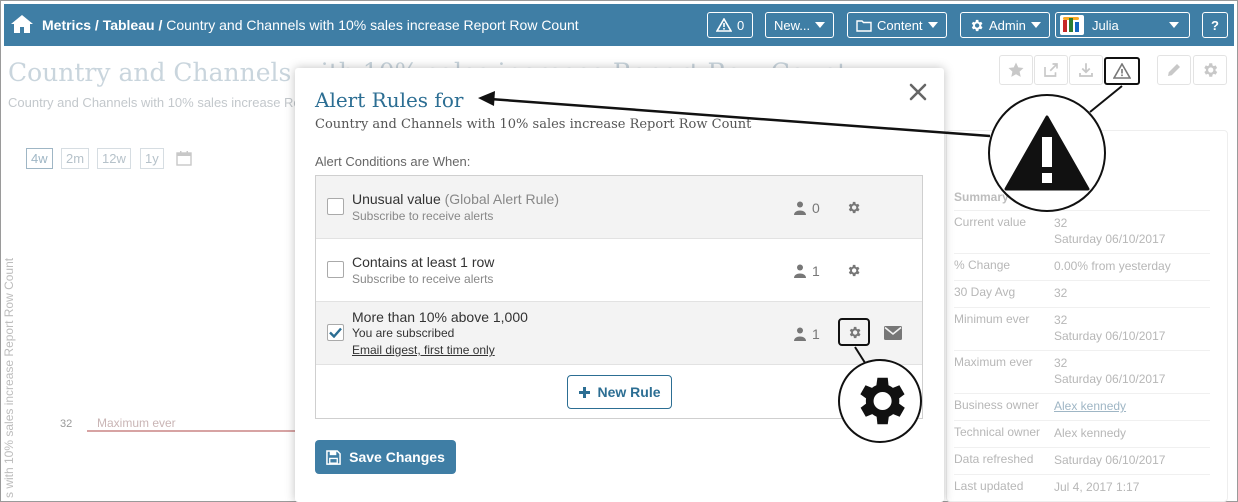  Describe the element at coordinates (1082, 433) in the screenshot. I see `summary-row-technical-owner: Technical owner Alex kennedy` at that location.